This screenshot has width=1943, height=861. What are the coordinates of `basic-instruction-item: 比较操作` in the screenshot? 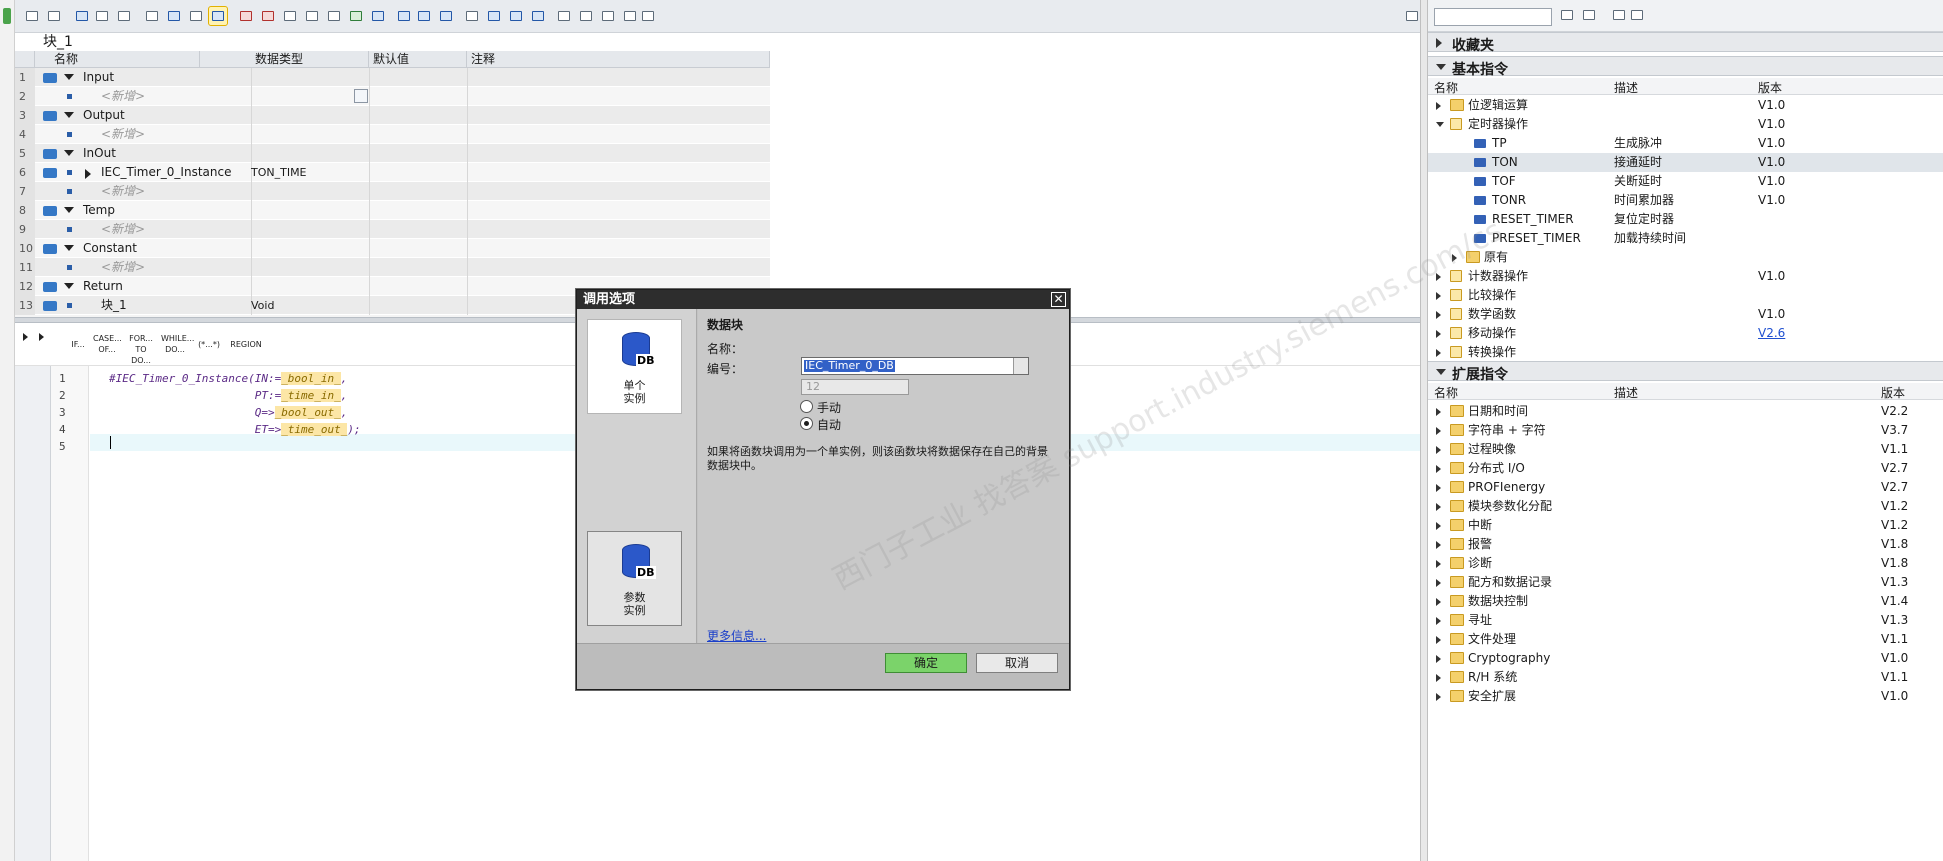 It's located at (1685, 295).